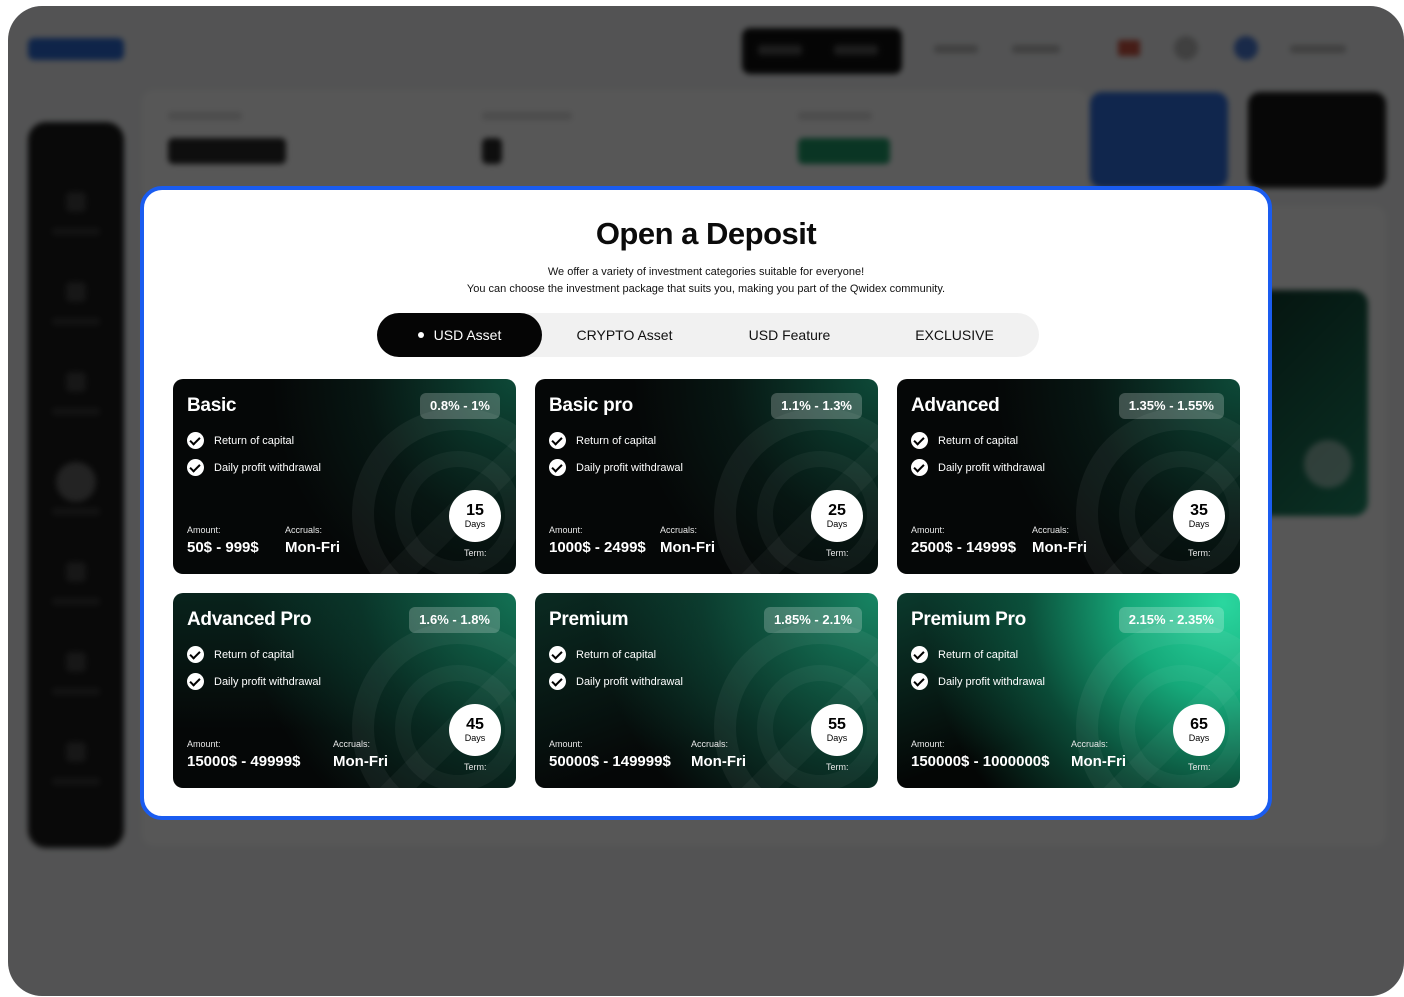  What do you see at coordinates (589, 619) in the screenshot?
I see `plan-name: Premium` at bounding box center [589, 619].